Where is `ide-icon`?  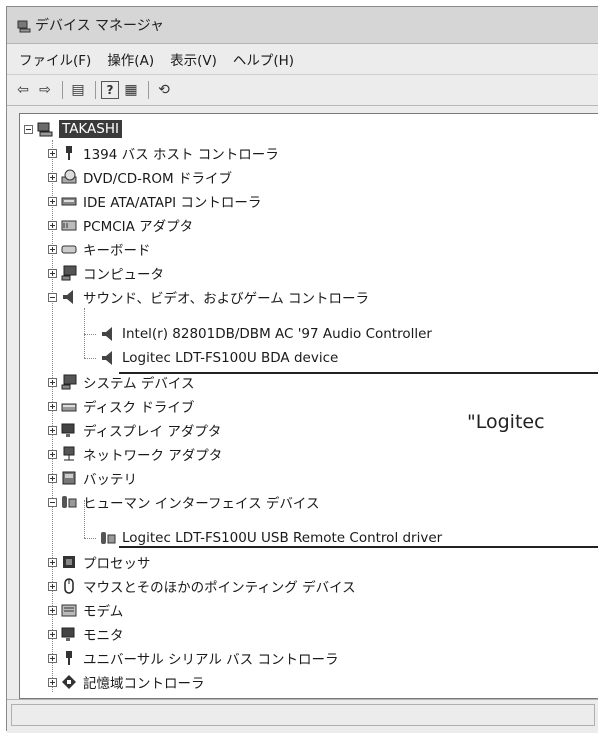 ide-icon is located at coordinates (69, 201).